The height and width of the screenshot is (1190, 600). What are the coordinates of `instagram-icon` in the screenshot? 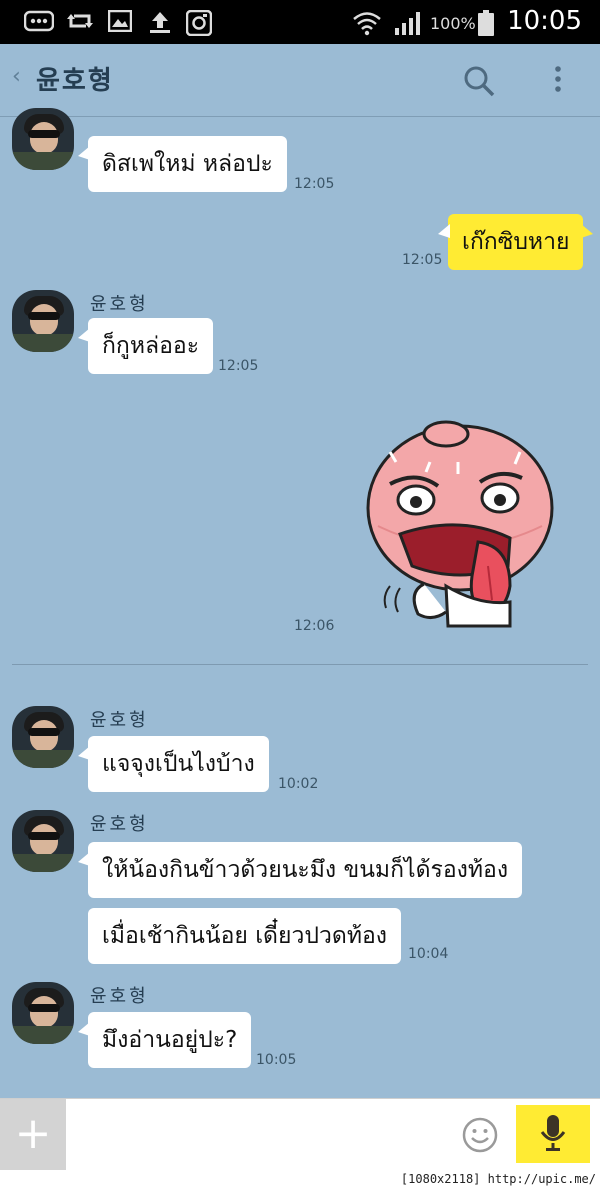 It's located at (199, 25).